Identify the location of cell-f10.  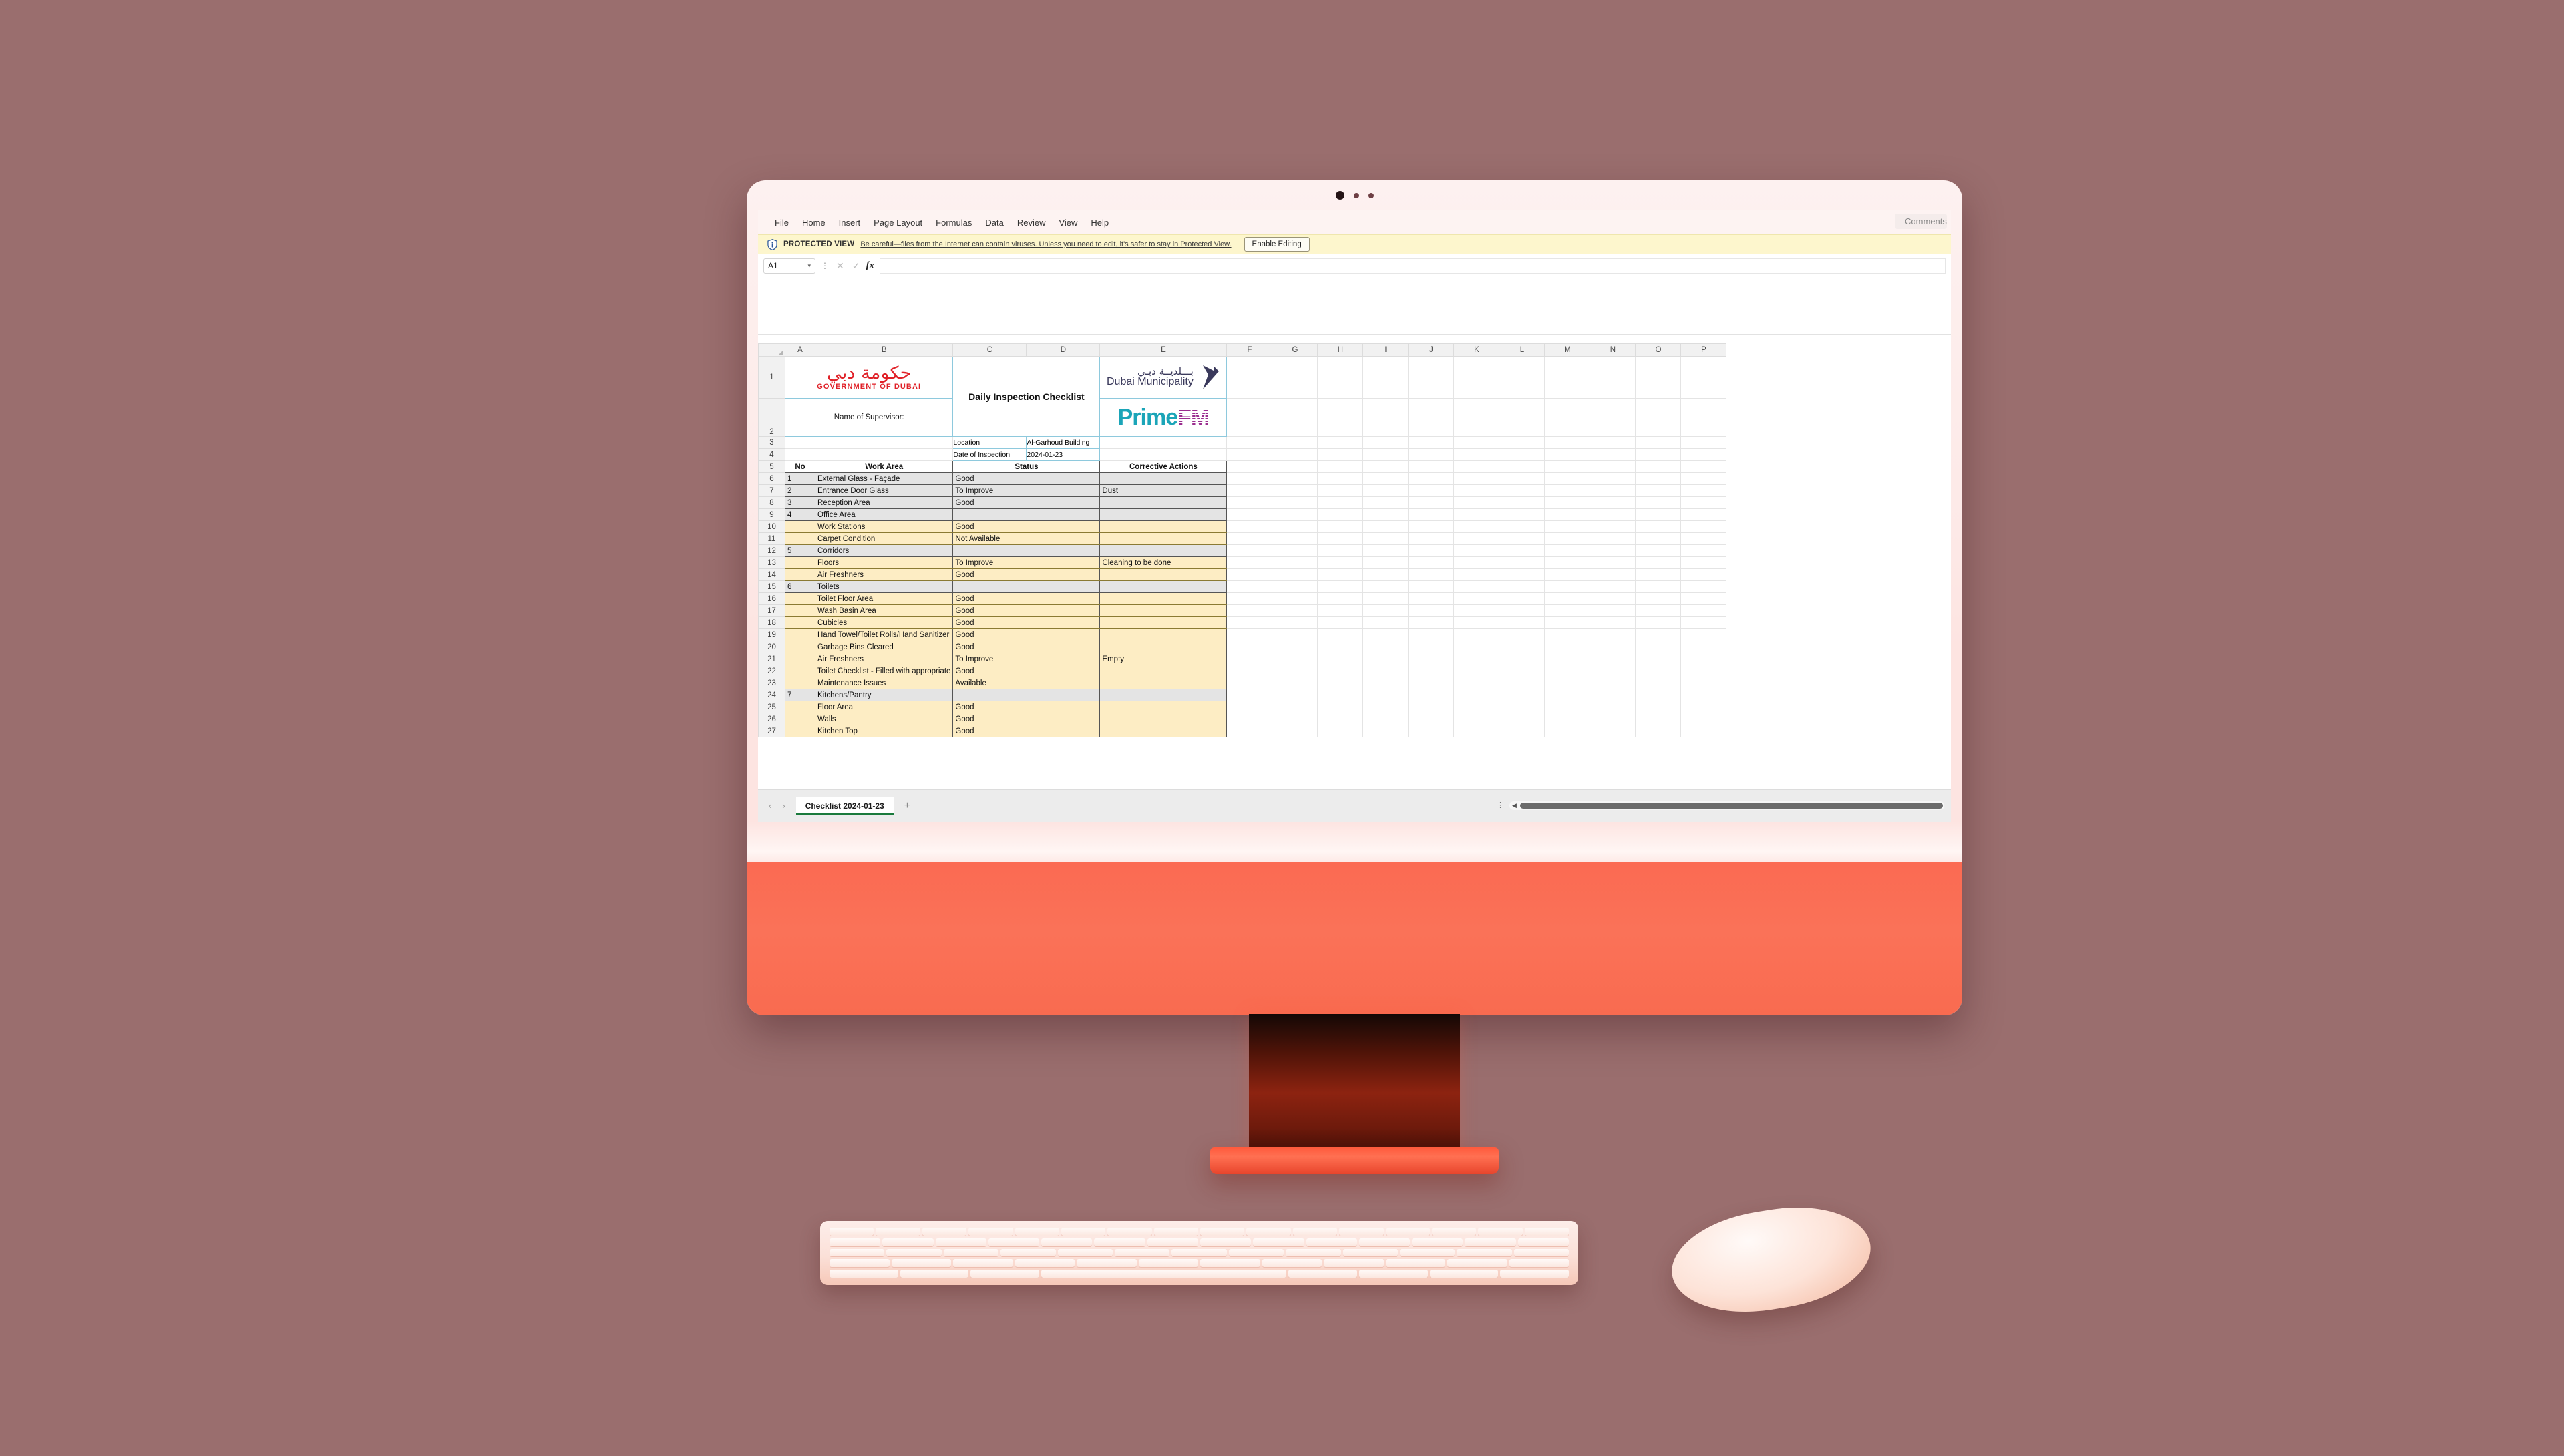
(1249, 526).